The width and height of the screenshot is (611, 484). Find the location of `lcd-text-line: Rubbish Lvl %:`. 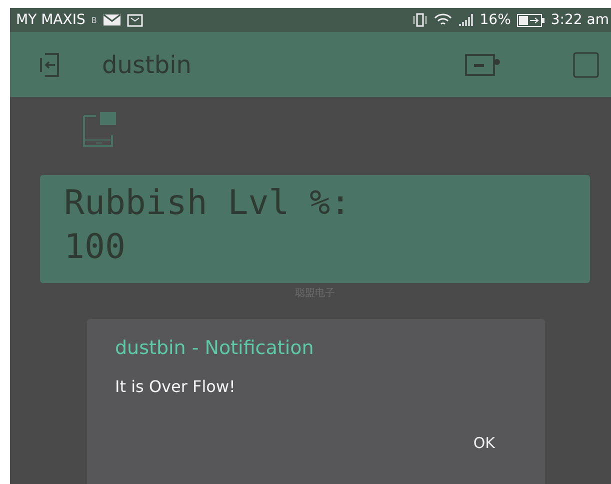

lcd-text-line: Rubbish Lvl %: is located at coordinates (207, 203).